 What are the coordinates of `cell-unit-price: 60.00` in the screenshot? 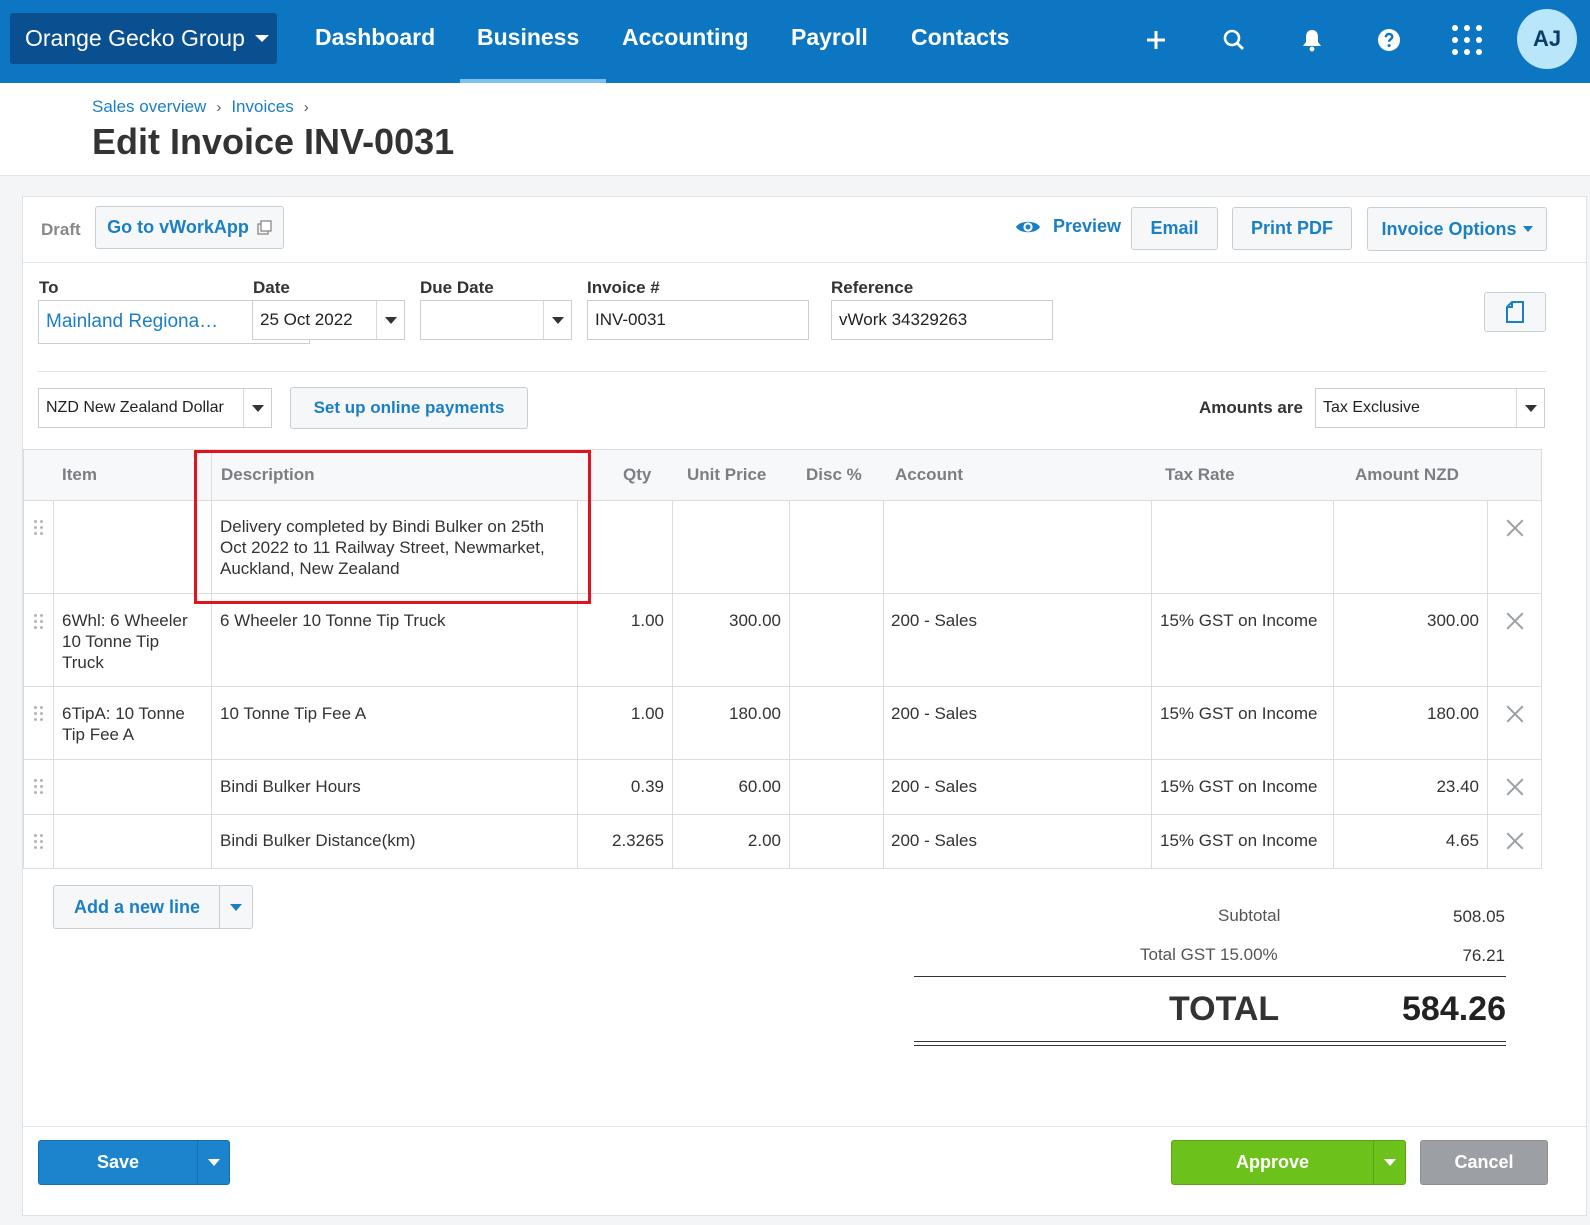 It's located at (728, 786).